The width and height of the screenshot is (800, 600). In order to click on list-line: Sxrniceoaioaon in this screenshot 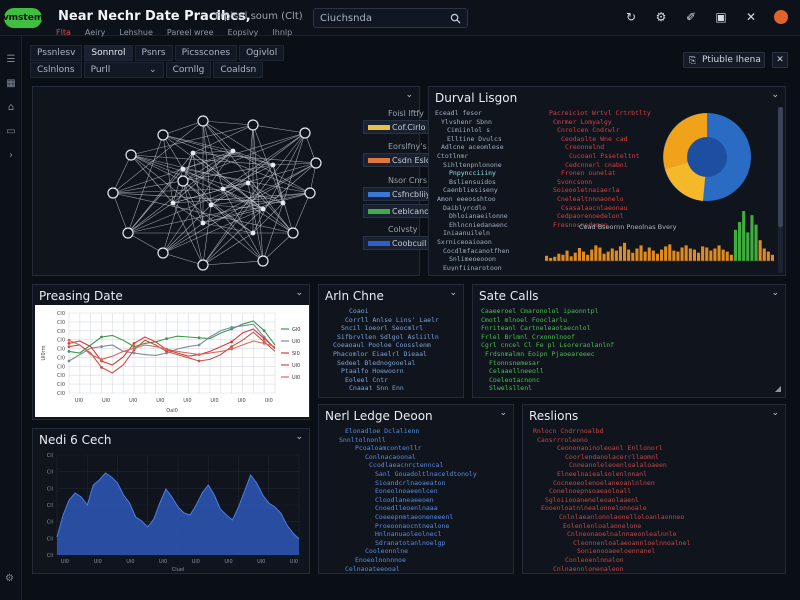, I will do `click(488, 242)`.